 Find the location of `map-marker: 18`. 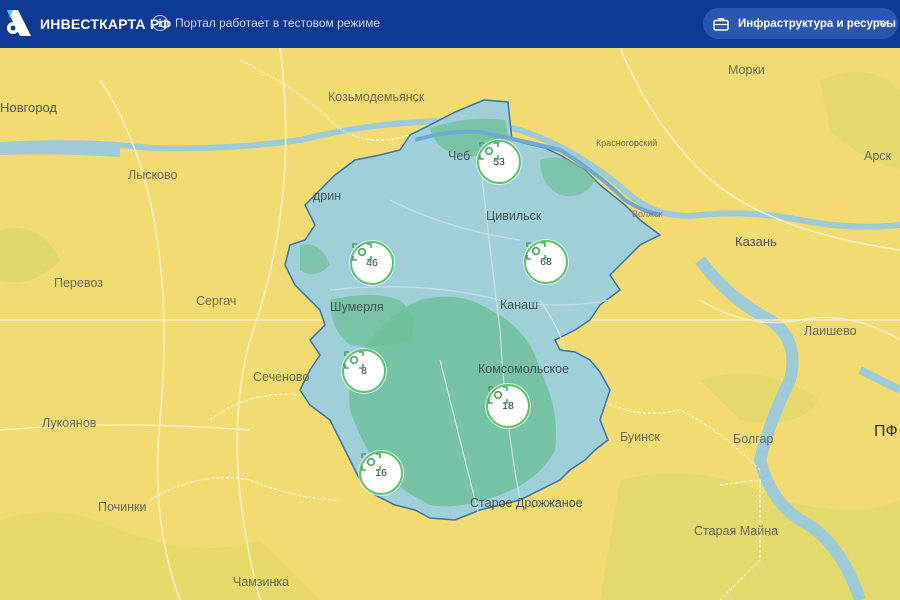

map-marker: 18 is located at coordinates (508, 406).